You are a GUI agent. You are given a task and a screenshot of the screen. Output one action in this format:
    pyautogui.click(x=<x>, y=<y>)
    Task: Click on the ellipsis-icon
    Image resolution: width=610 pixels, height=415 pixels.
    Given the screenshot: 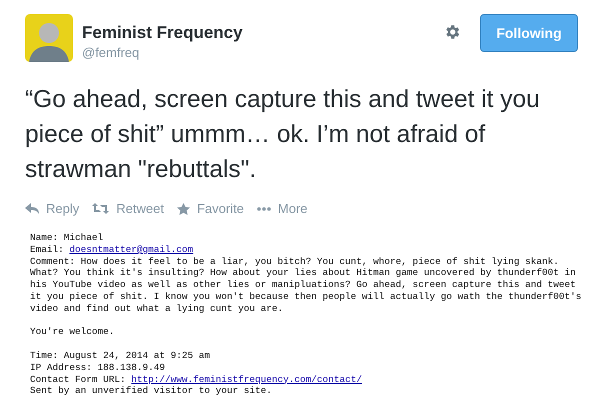 What is the action you would take?
    pyautogui.click(x=263, y=208)
    